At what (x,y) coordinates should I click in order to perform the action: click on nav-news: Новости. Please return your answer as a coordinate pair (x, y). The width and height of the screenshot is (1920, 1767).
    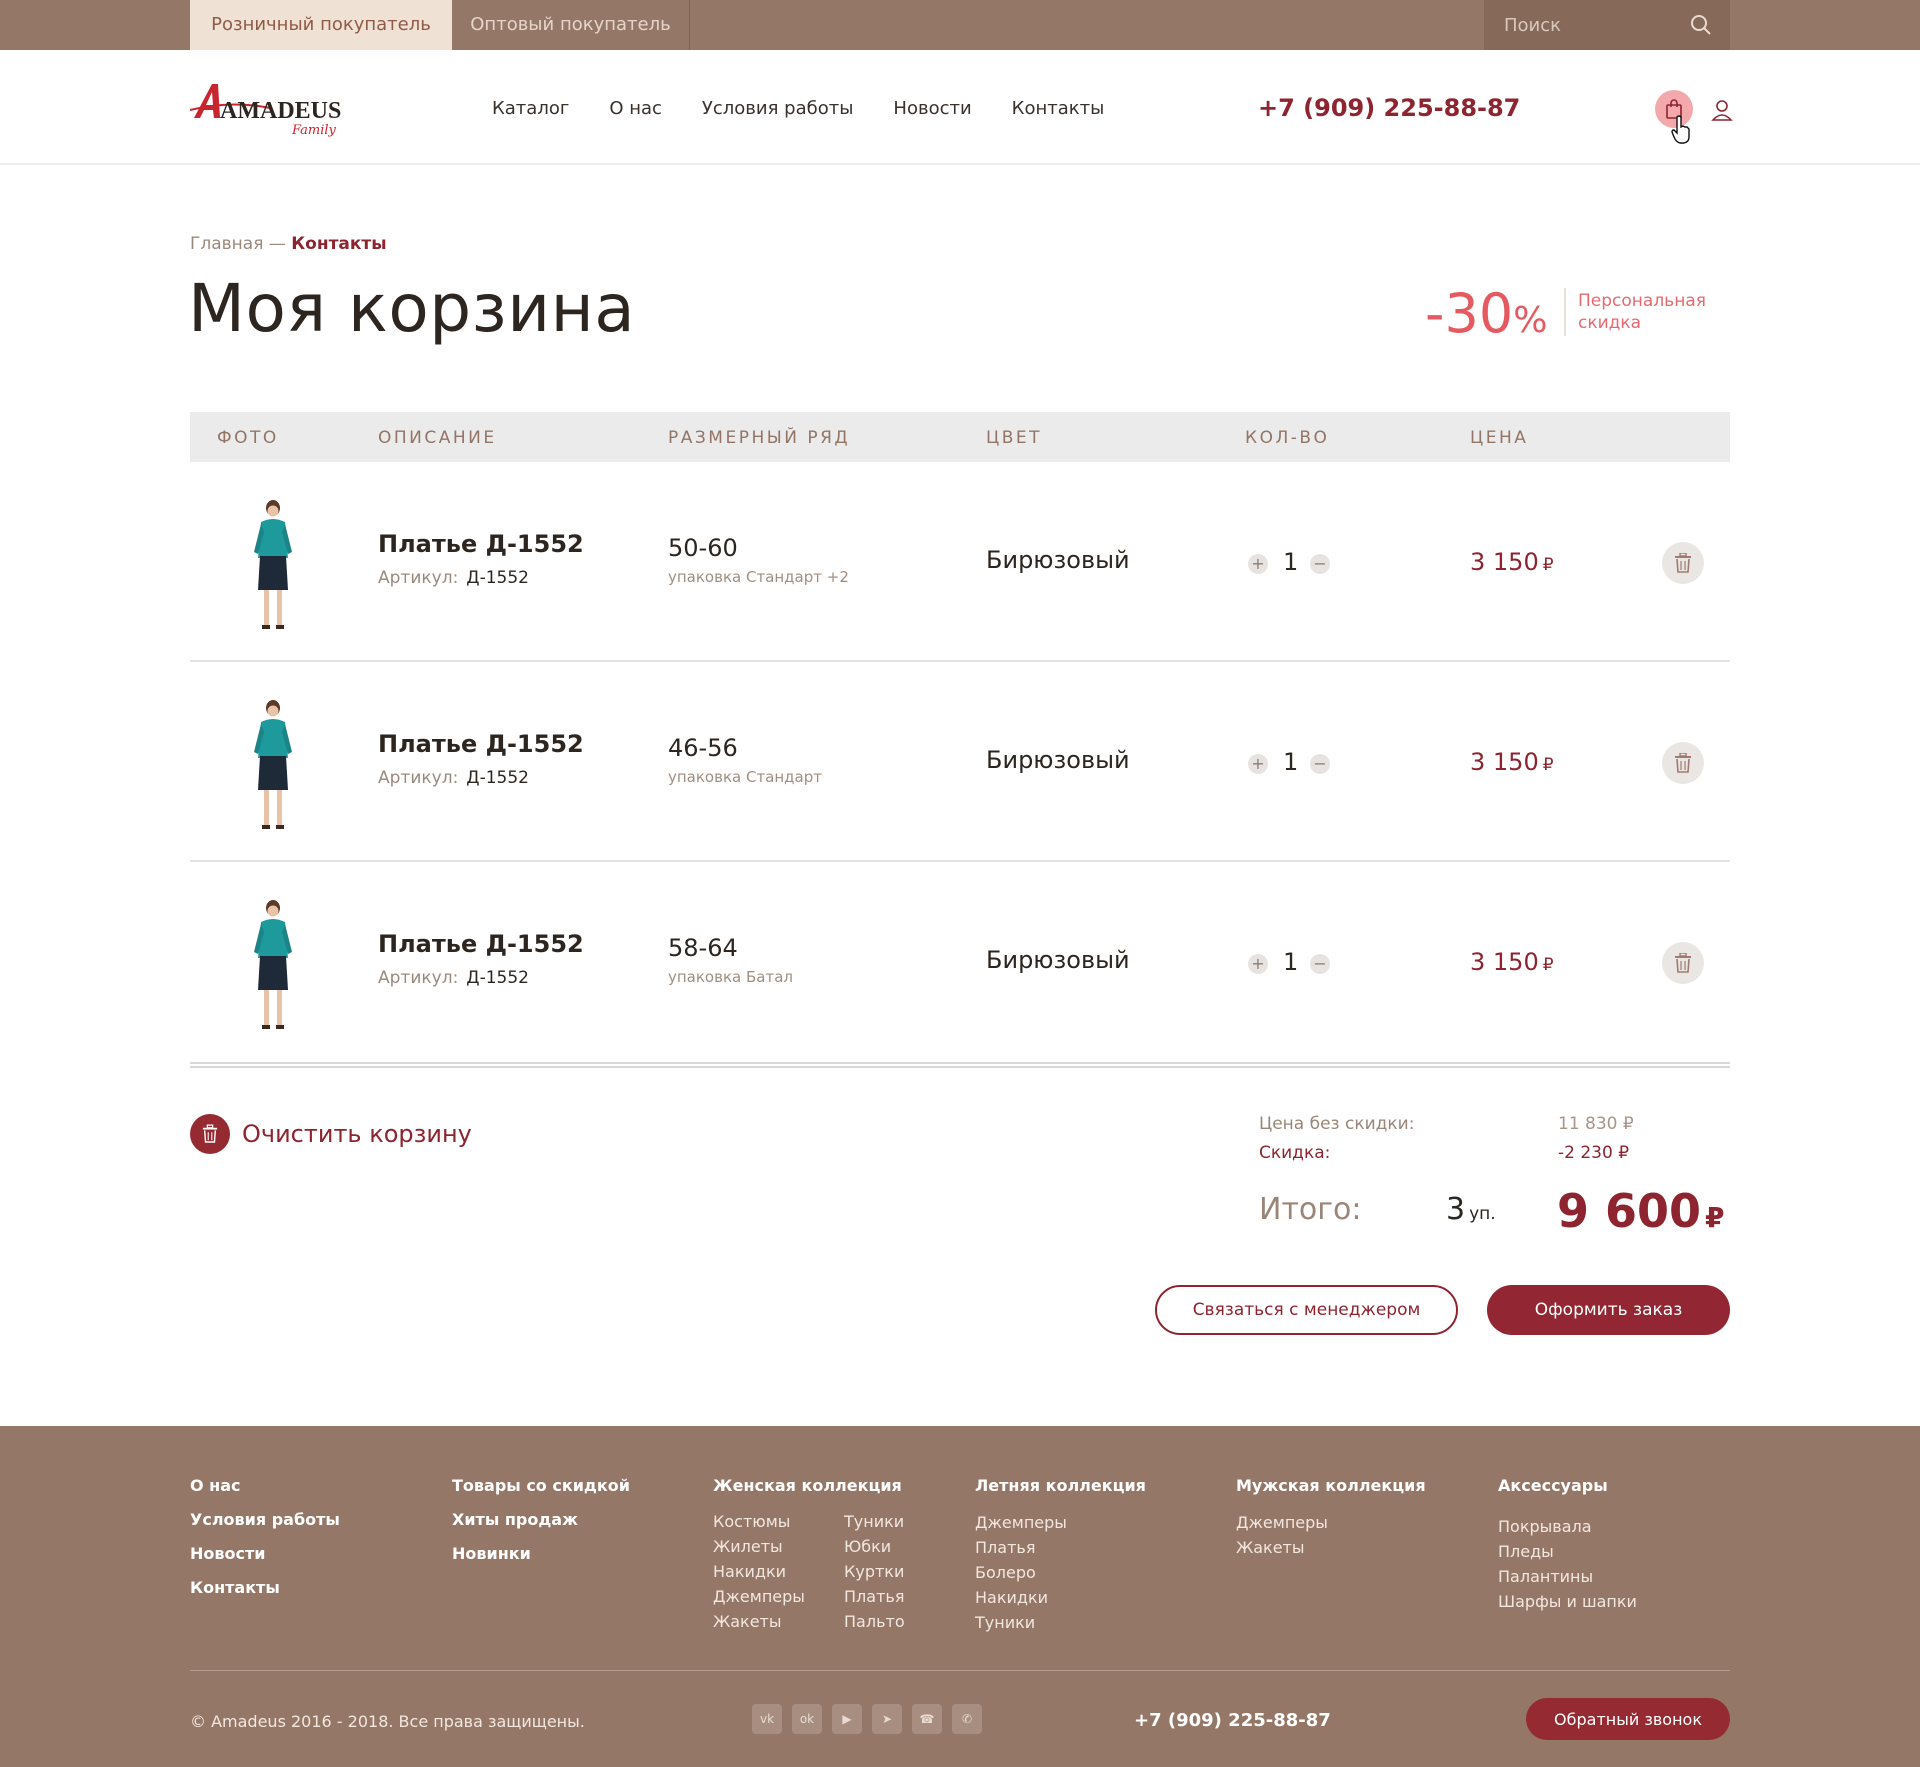
    Looking at the image, I should click on (932, 108).